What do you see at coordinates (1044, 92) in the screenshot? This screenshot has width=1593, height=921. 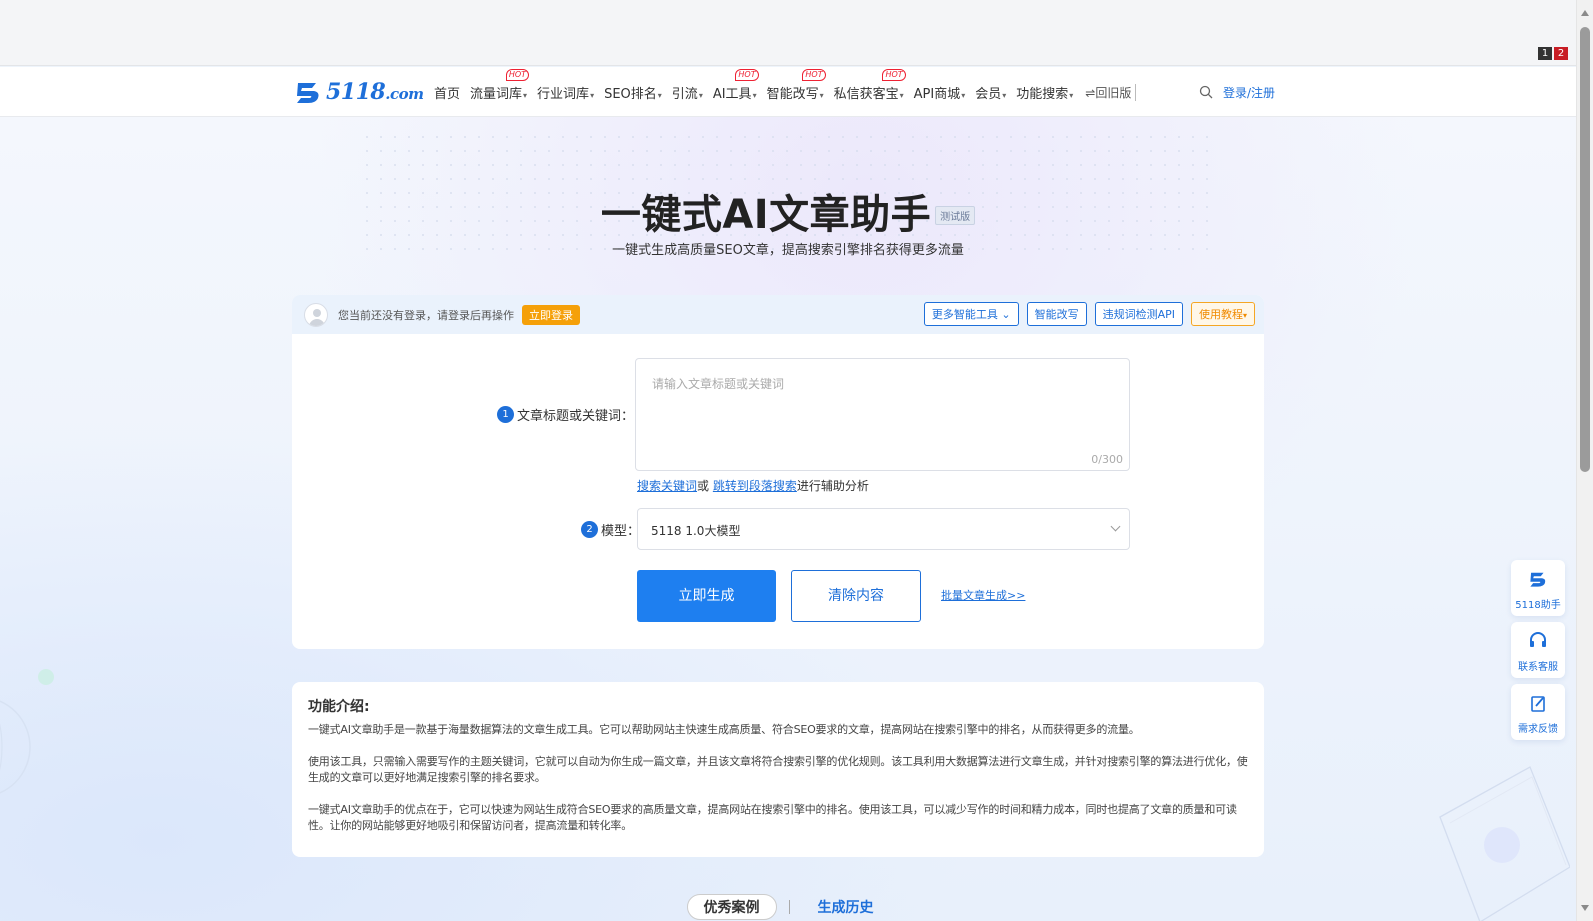 I see `nav-item: 功能搜索▾` at bounding box center [1044, 92].